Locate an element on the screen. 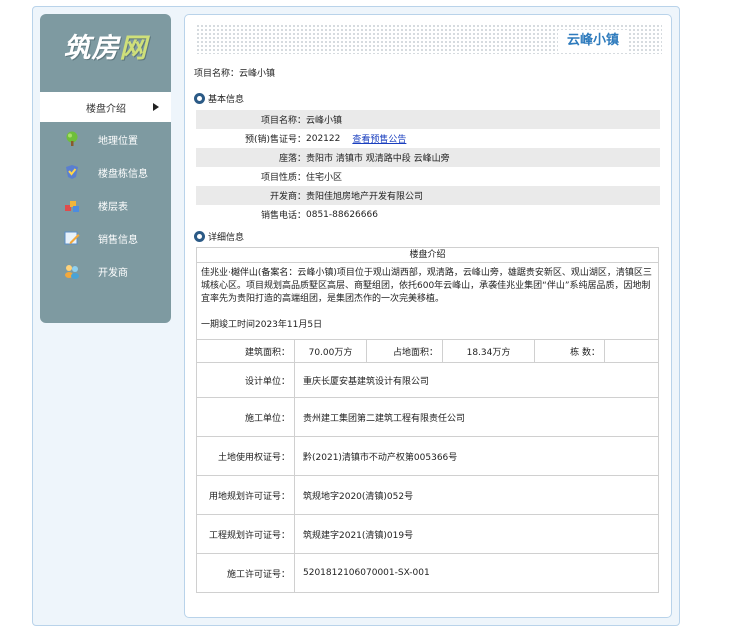  info-value: 云峰小镇 is located at coordinates (324, 121).